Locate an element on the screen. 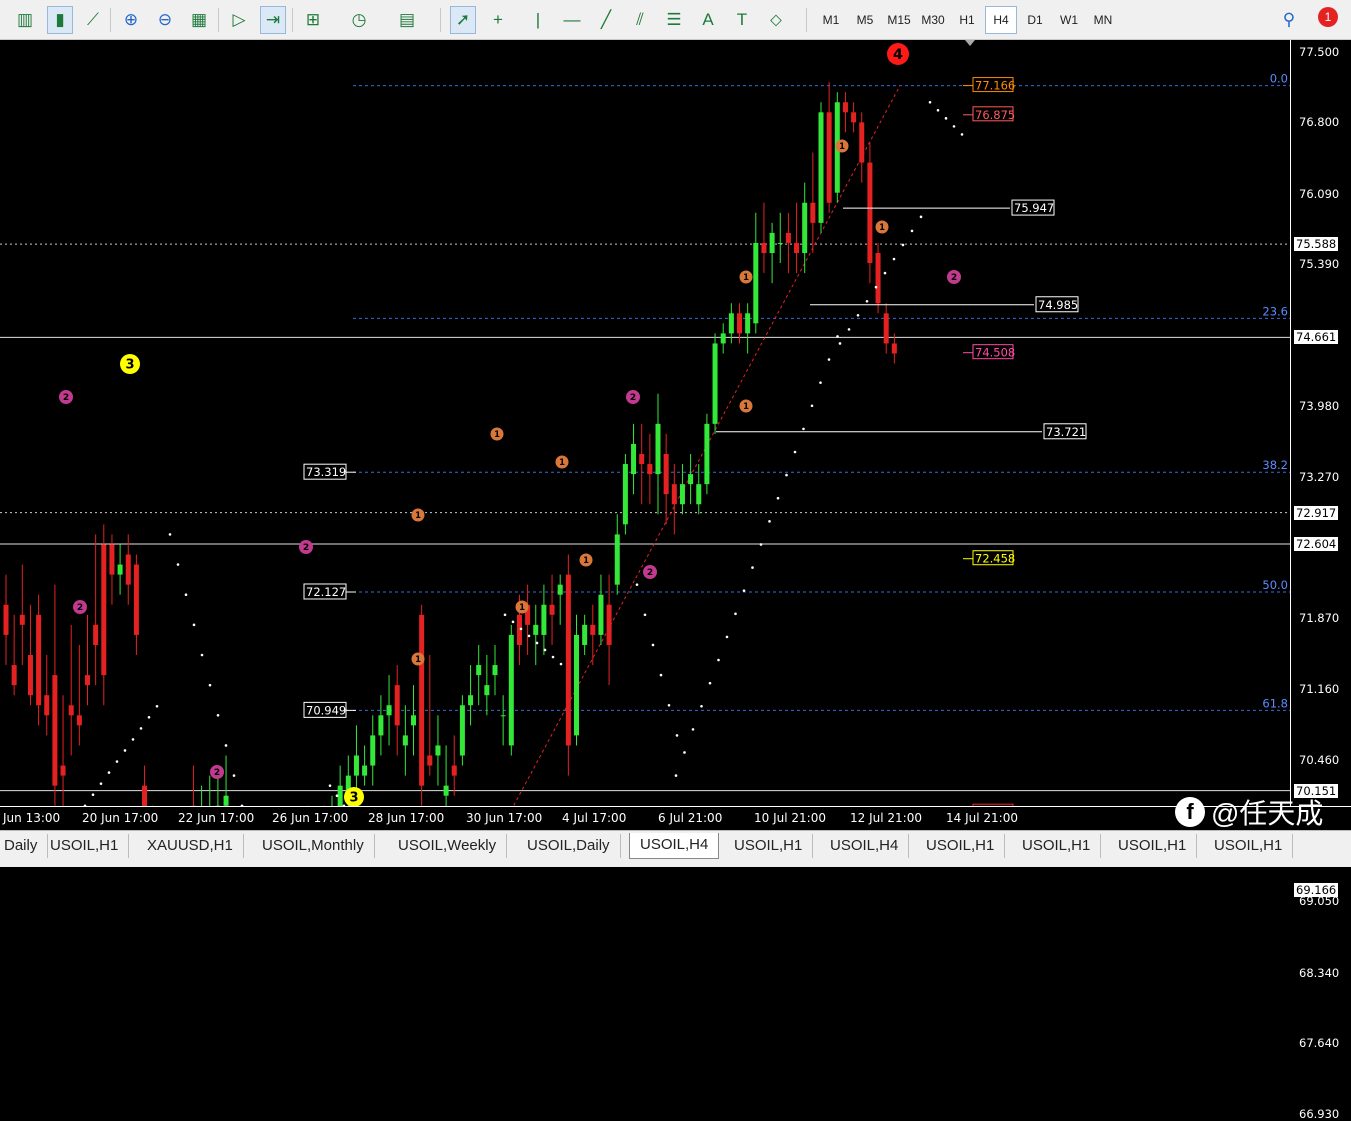 The width and height of the screenshot is (1351, 1121). autoscroll-icon: ▷ is located at coordinates (239, 20).